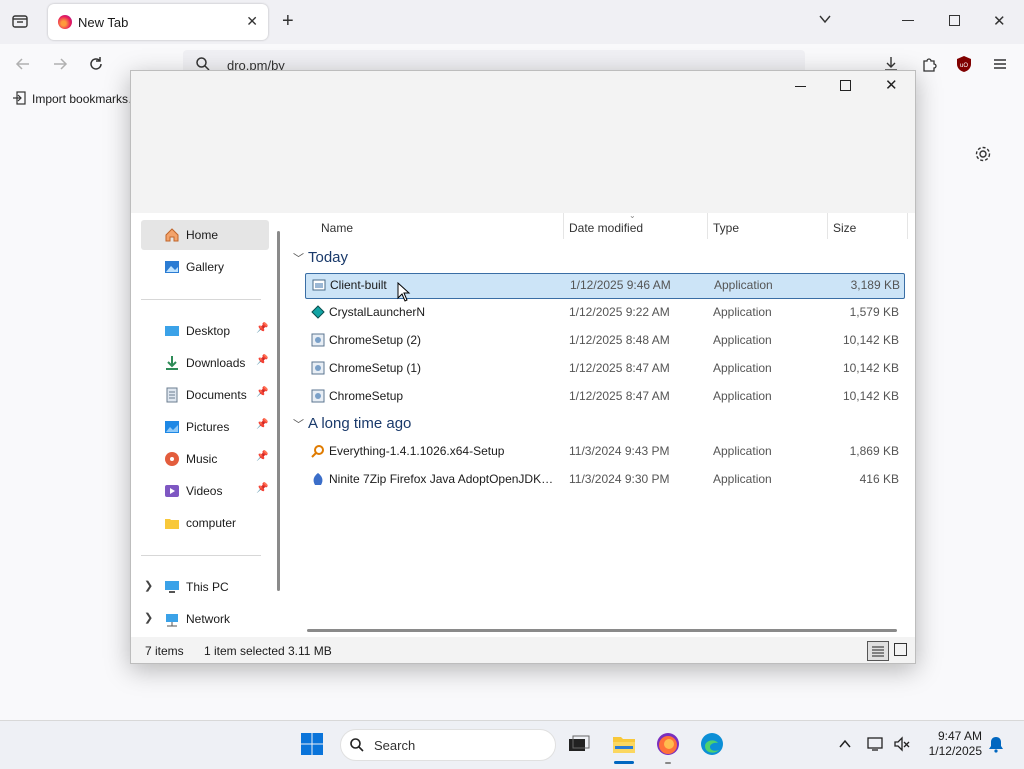 The height and width of the screenshot is (769, 1024). Describe the element at coordinates (60, 65) in the screenshot. I see `forward-arrow-icon` at that location.